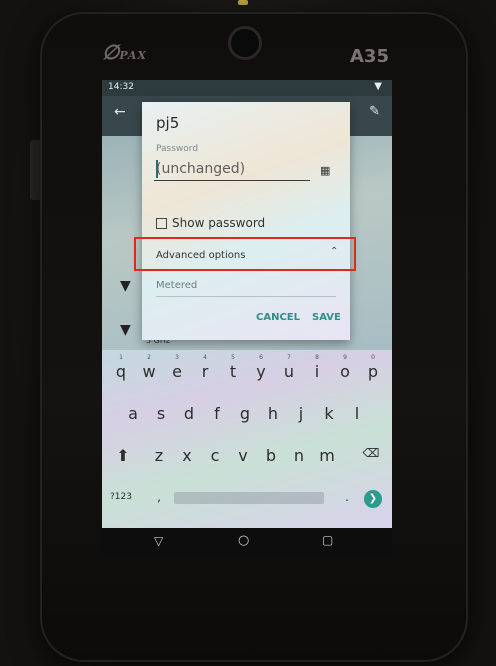 The image size is (496, 666). I want to click on key-t: 5t, so click(233, 367).